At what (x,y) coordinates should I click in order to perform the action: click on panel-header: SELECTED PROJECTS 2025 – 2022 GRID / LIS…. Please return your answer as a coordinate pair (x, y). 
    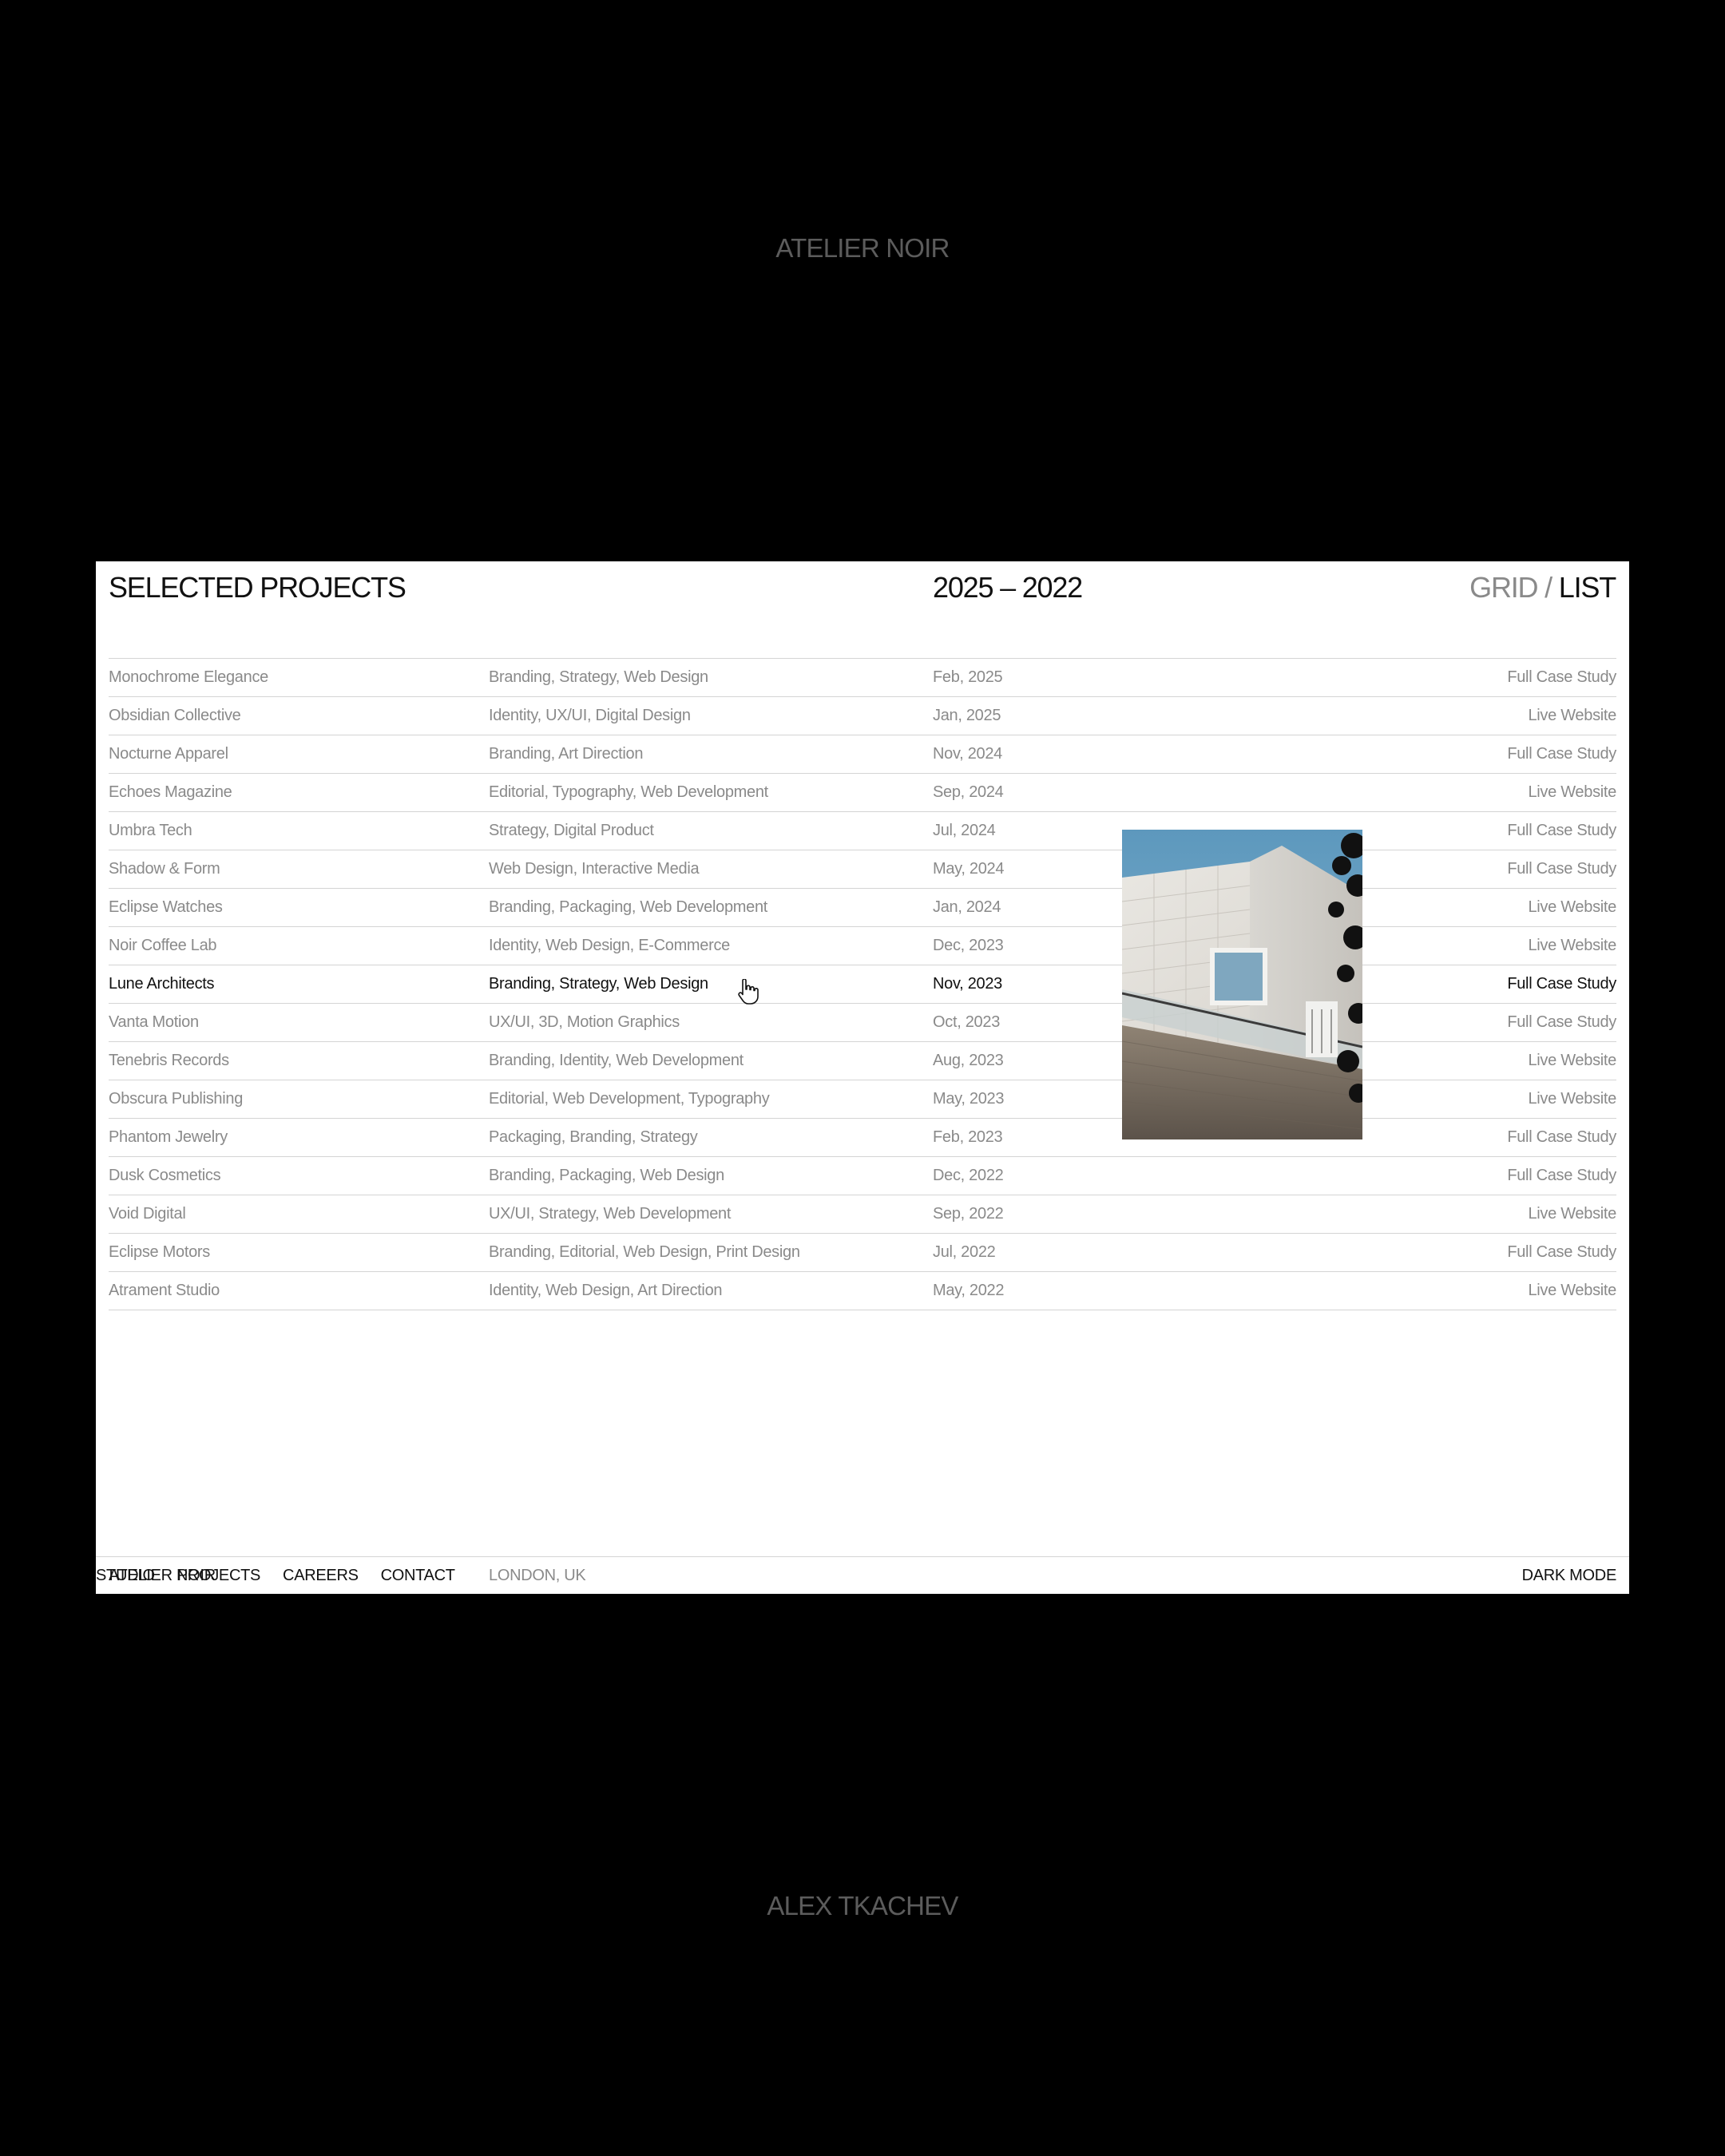
    Looking at the image, I should click on (862, 609).